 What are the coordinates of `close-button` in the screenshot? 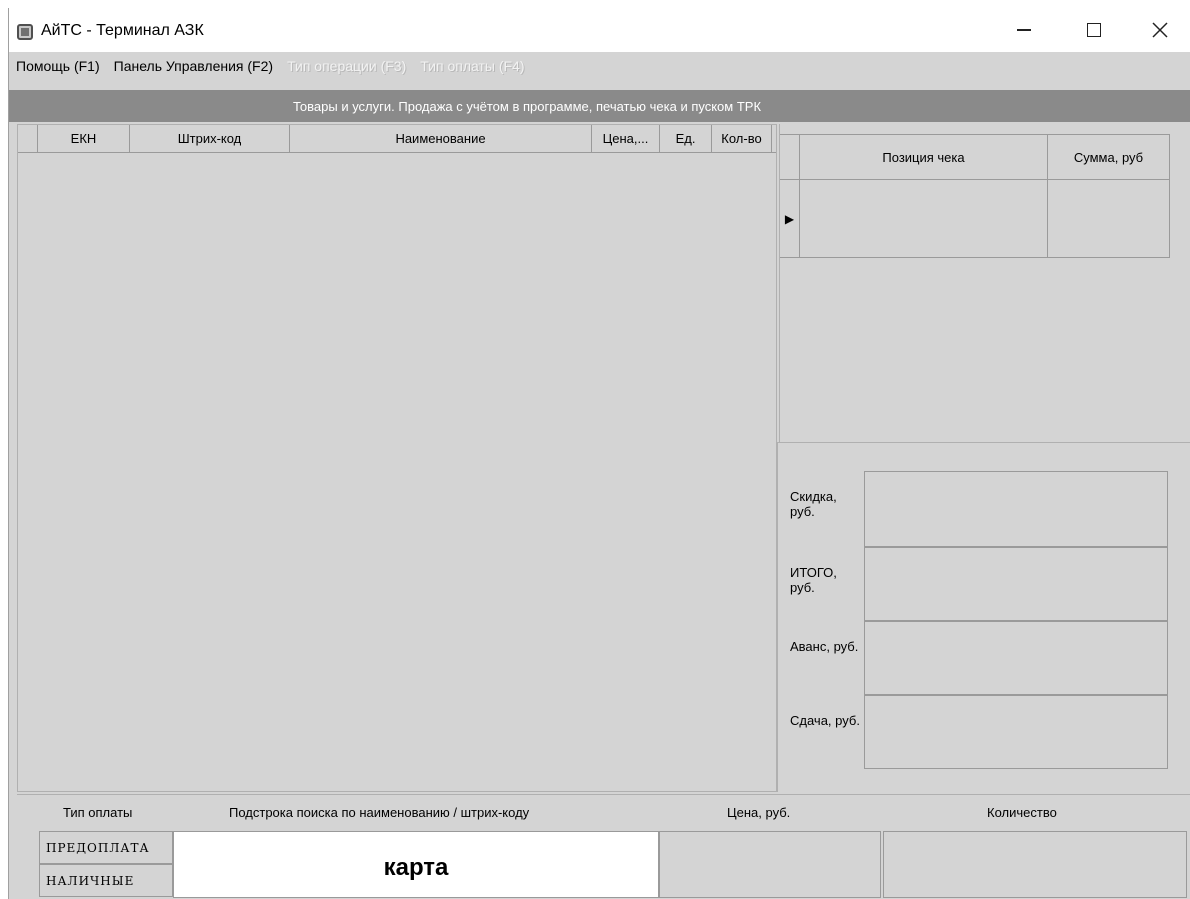 It's located at (1160, 30).